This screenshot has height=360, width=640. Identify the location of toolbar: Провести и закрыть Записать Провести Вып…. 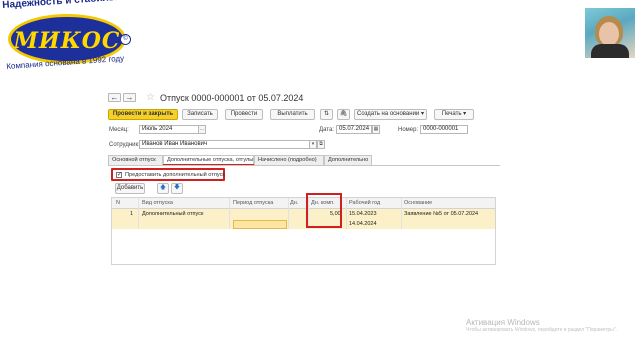
(304, 115).